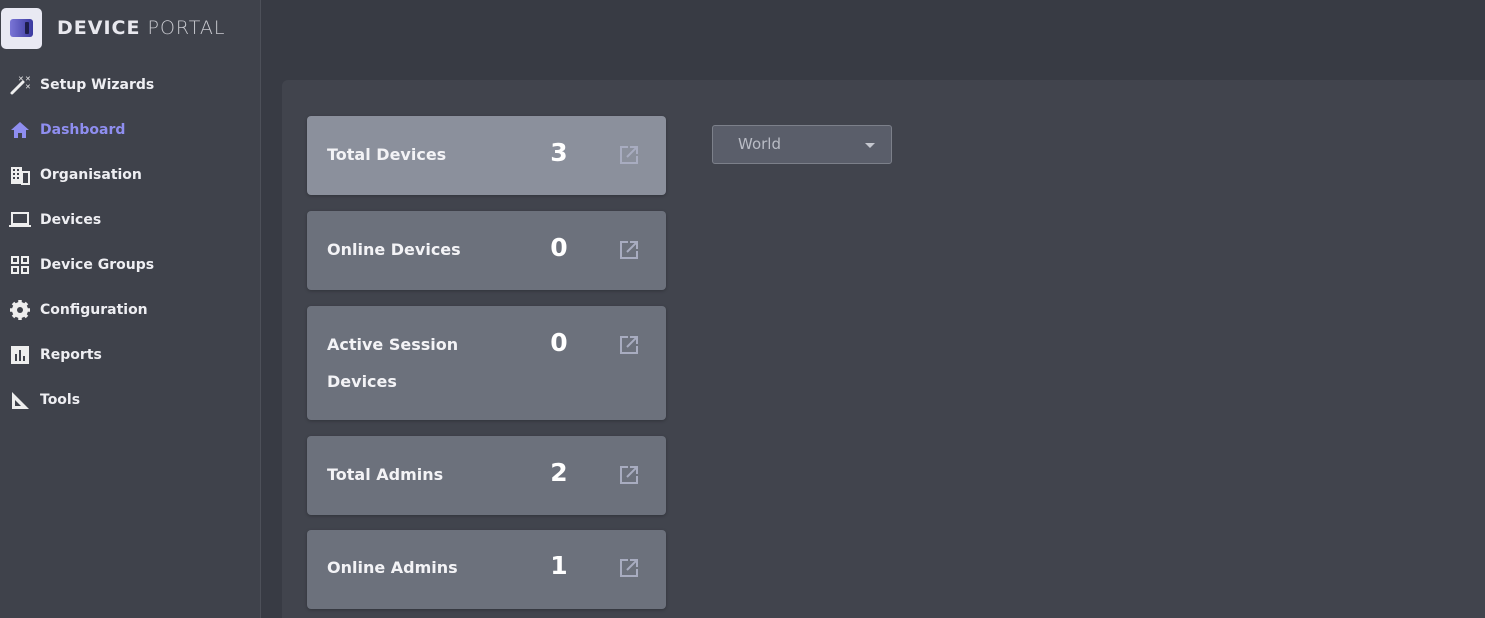 This screenshot has height=618, width=1485. Describe the element at coordinates (385, 474) in the screenshot. I see `stat-label: Total Admins` at that location.